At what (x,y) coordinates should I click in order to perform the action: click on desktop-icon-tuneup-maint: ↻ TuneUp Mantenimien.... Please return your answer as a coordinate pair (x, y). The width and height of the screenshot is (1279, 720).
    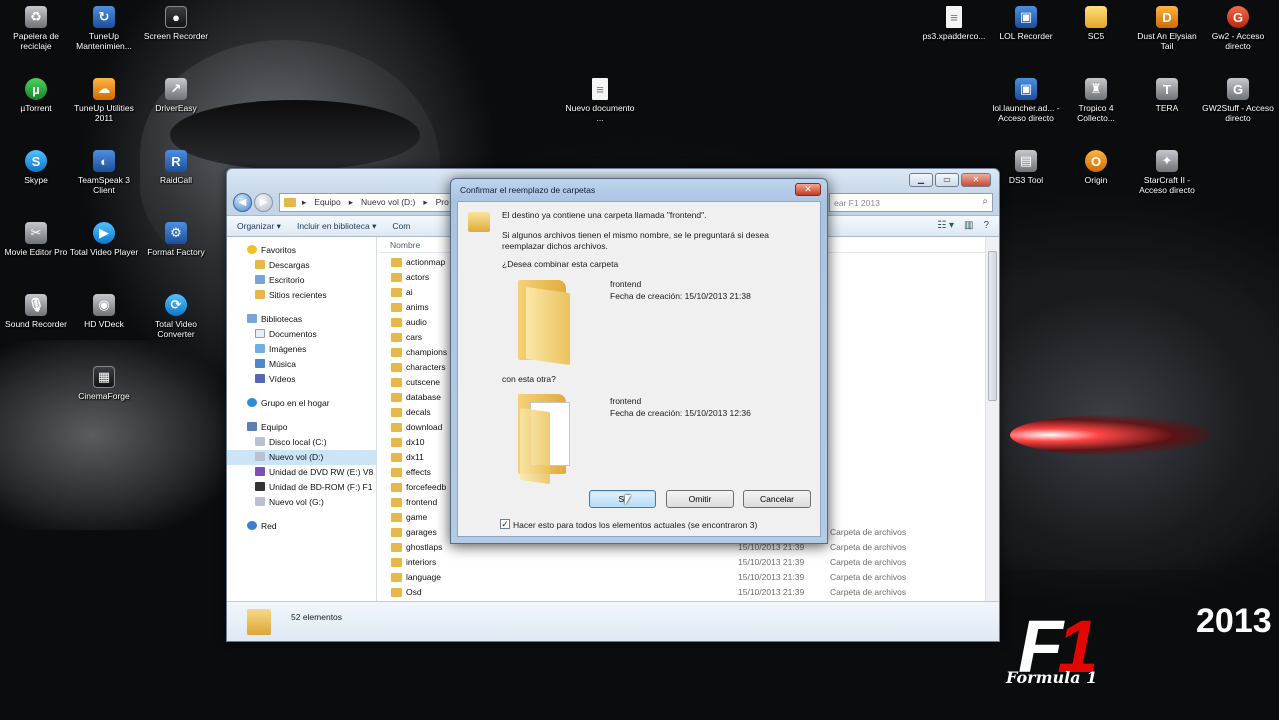
    Looking at the image, I should click on (104, 28).